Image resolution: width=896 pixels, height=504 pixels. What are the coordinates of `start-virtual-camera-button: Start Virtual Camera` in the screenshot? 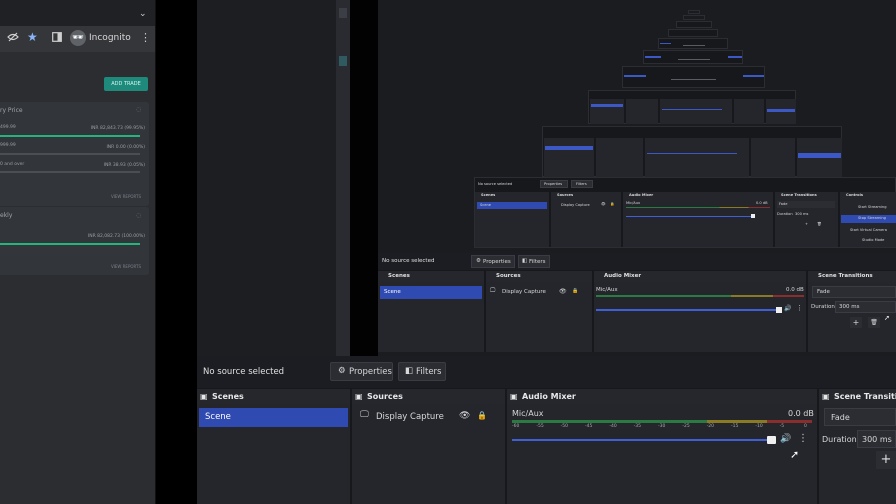 It's located at (868, 230).